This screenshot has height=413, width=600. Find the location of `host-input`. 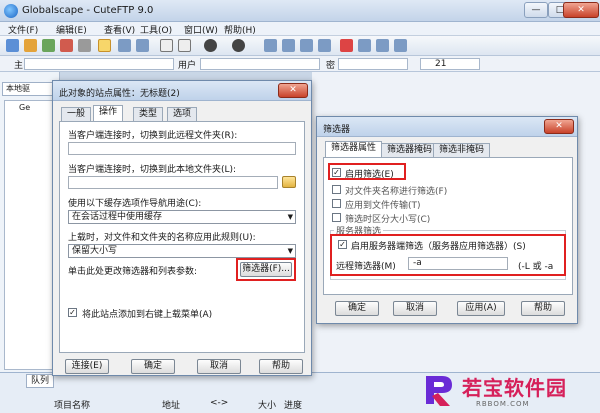

host-input is located at coordinates (99, 64).